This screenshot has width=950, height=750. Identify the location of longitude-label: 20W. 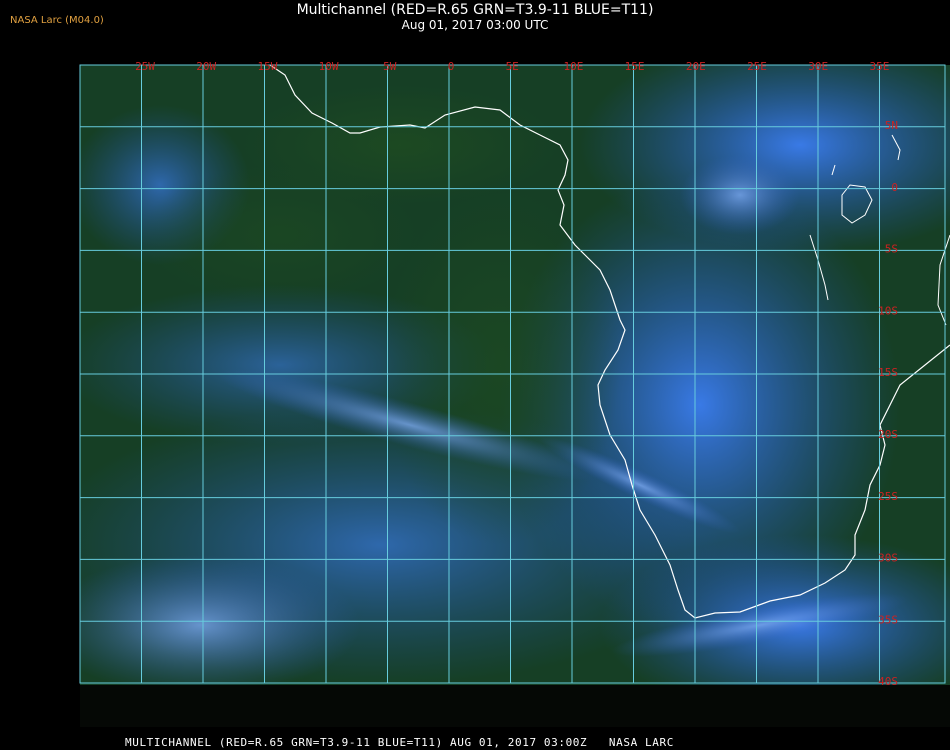
(206, 66).